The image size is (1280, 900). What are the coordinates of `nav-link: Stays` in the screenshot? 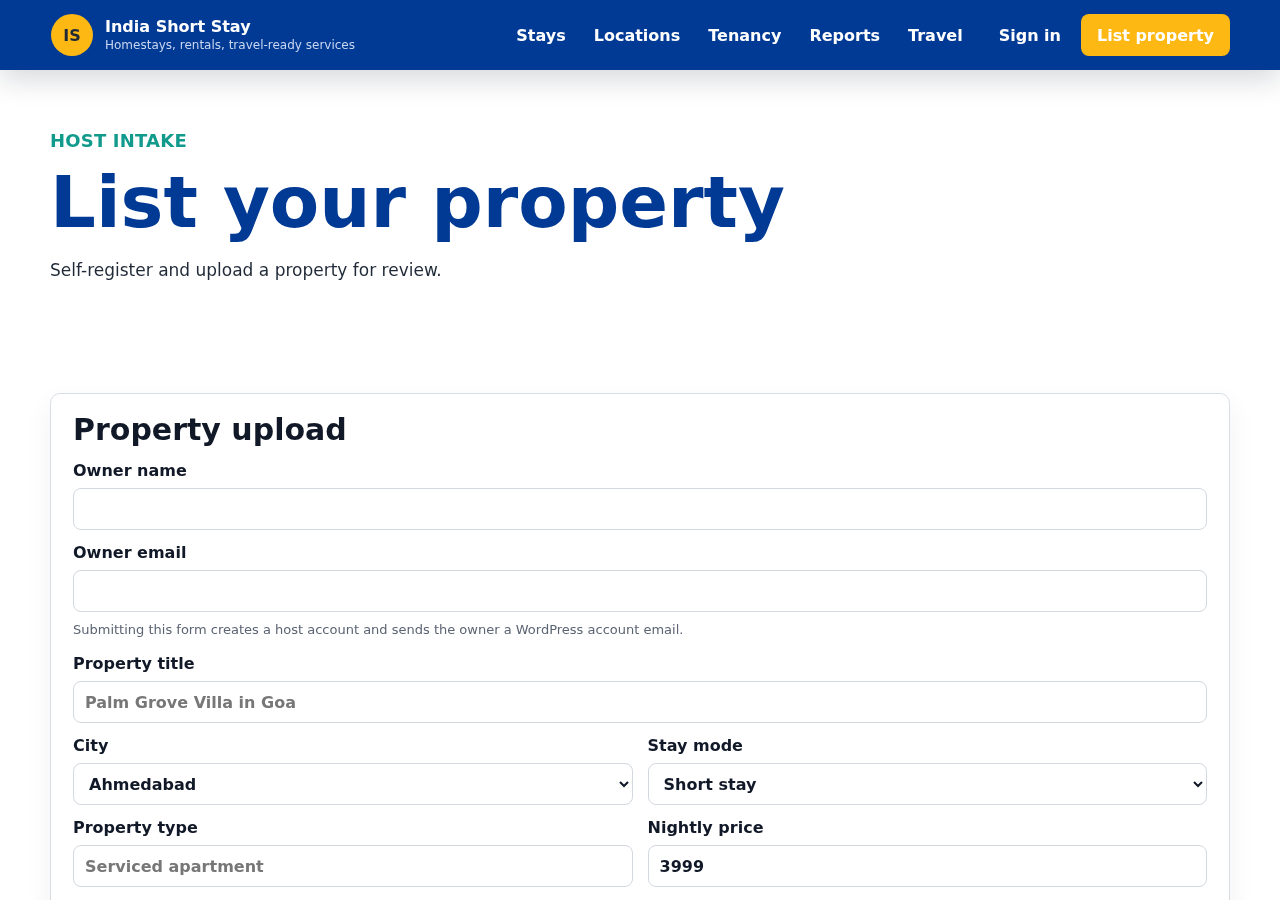 It's located at (541, 35).